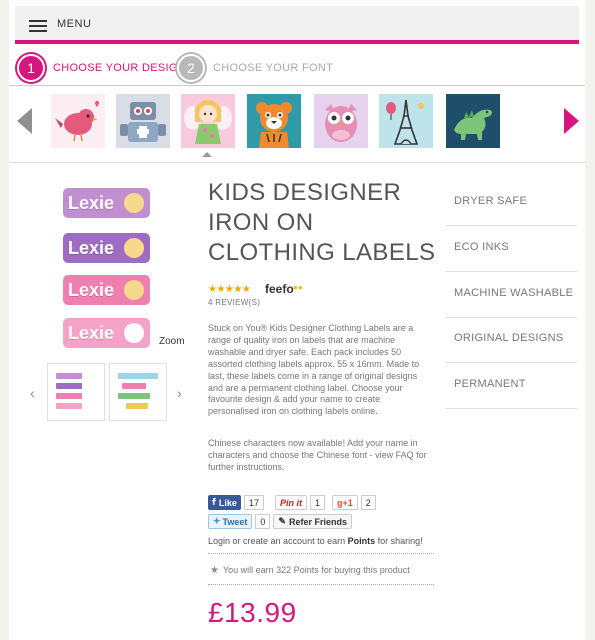 This screenshot has height=640, width=595. Describe the element at coordinates (274, 121) in the screenshot. I see `tiger-design-icon` at that location.